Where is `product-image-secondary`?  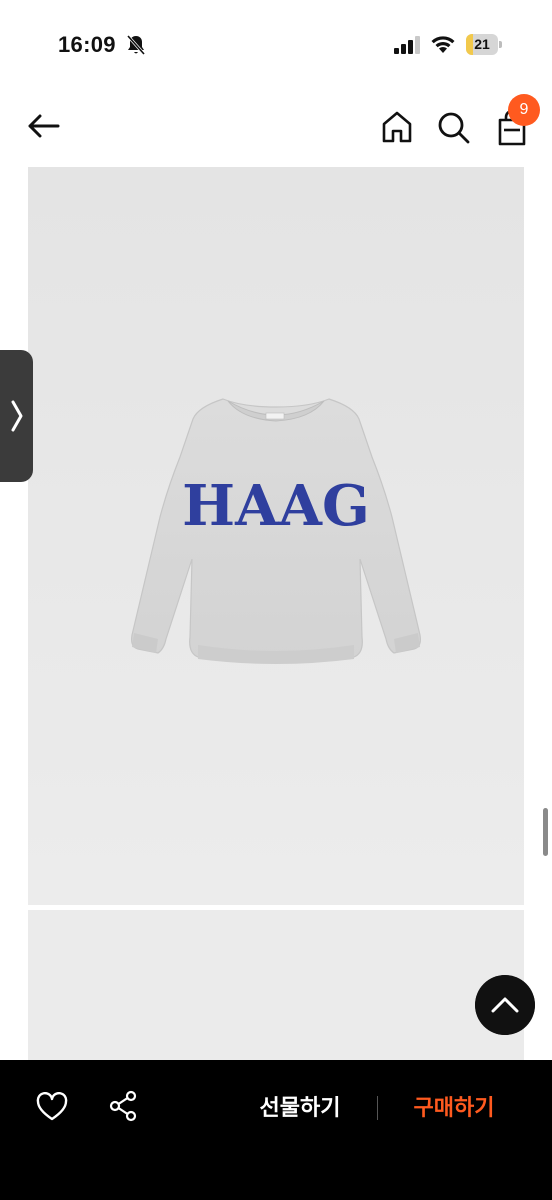 product-image-secondary is located at coordinates (276, 985).